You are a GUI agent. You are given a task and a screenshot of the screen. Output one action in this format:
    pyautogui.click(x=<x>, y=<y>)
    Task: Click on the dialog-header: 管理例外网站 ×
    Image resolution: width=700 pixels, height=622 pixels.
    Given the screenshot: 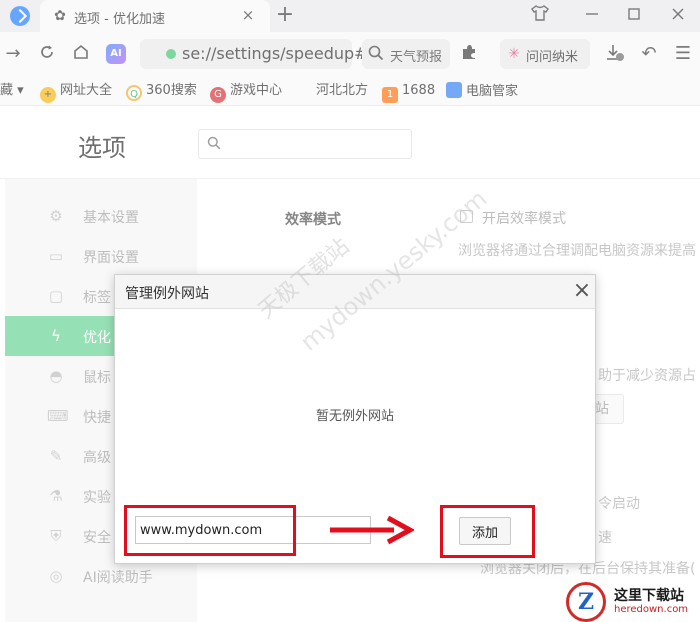 What is the action you would take?
    pyautogui.click(x=355, y=292)
    